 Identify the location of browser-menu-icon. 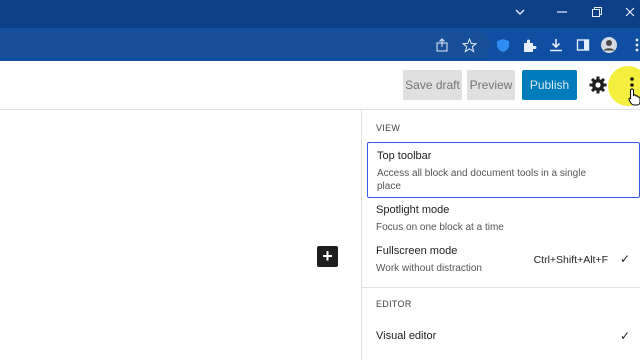
(633, 45).